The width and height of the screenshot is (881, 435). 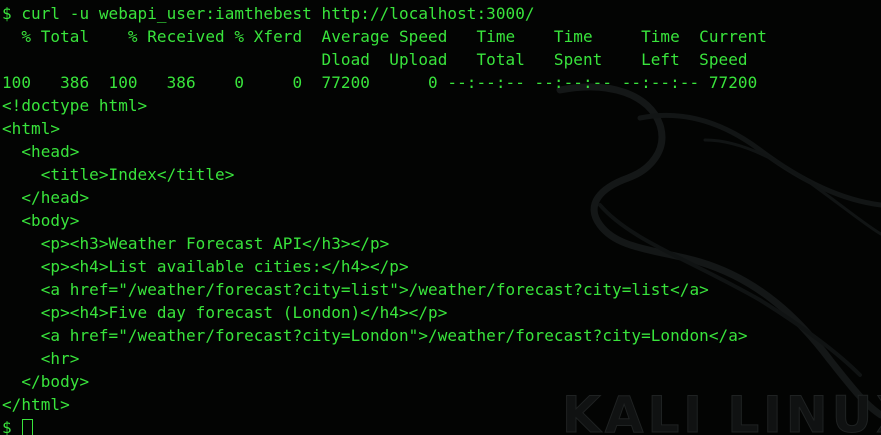 I want to click on terminal-line: </html>, so click(x=36, y=404).